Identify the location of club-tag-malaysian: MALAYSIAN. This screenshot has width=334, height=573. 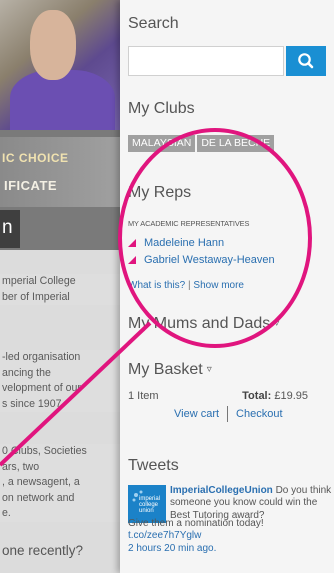
(162, 143).